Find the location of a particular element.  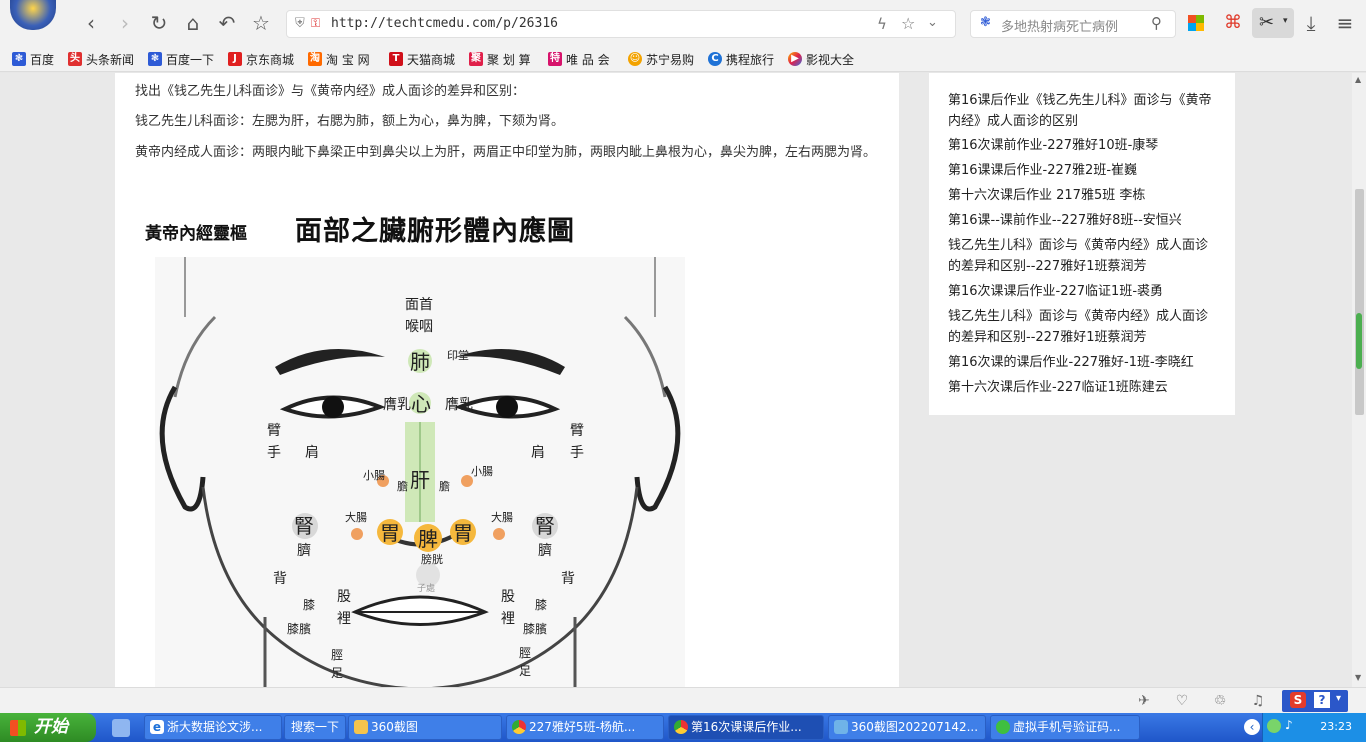

related-post-link: 第16课后作业《钱乙先生儿科》面诊与《黄帝内经》成人面诊的区别 is located at coordinates (1084, 111).